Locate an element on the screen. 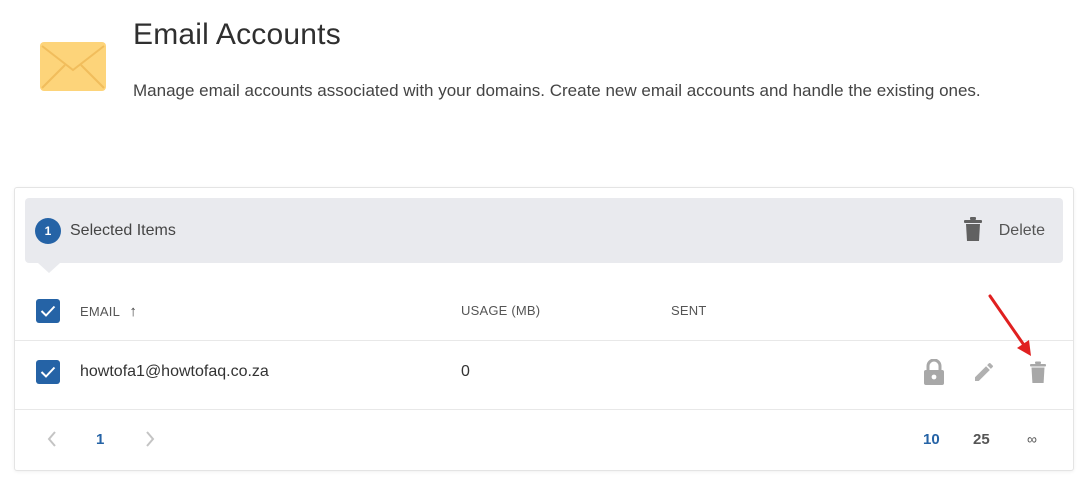 Image resolution: width=1086 pixels, height=489 pixels. page-number: 1 is located at coordinates (100, 439).